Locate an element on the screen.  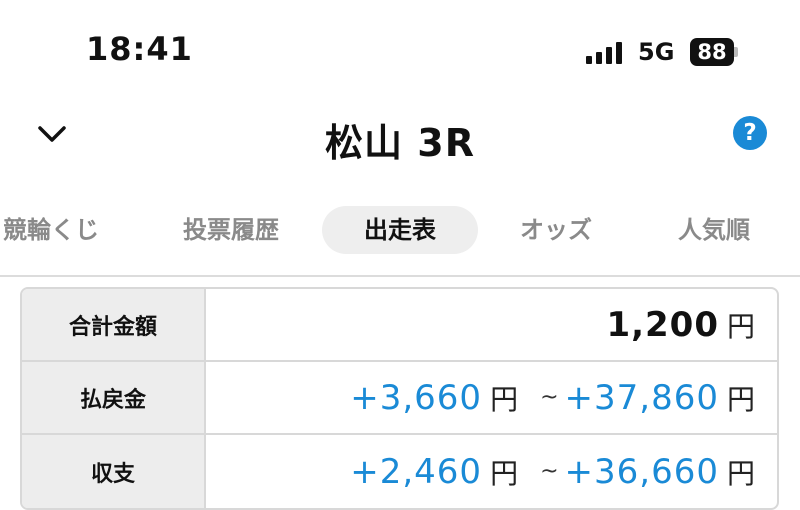
tab-bar: 競輪くじ 投票履歴 出走表 オッズ 人気順 is located at coordinates (400, 232).